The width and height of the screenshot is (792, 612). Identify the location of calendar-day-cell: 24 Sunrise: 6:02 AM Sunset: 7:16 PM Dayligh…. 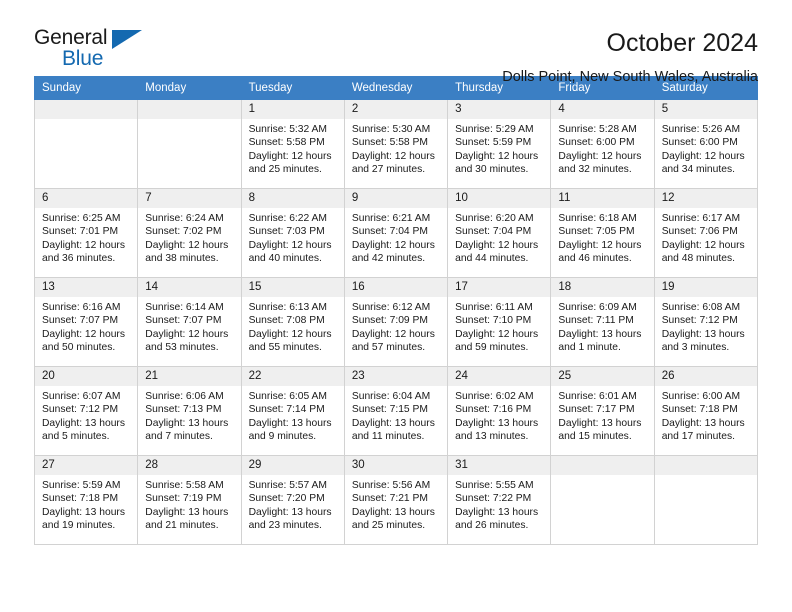
(499, 411).